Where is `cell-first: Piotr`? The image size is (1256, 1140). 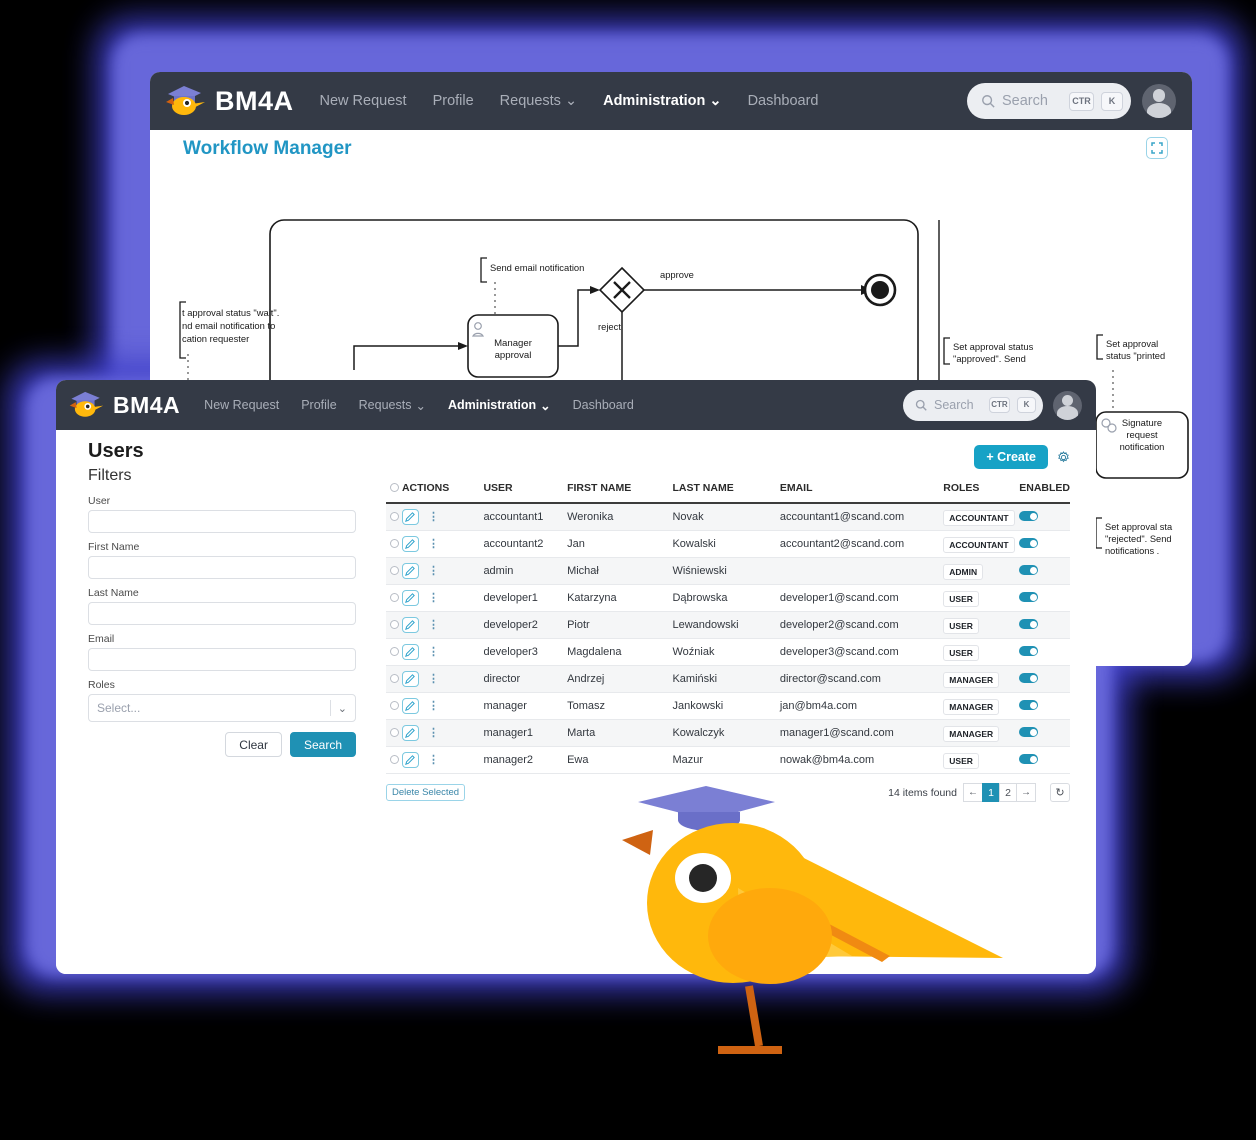
cell-first: Piotr is located at coordinates (620, 625).